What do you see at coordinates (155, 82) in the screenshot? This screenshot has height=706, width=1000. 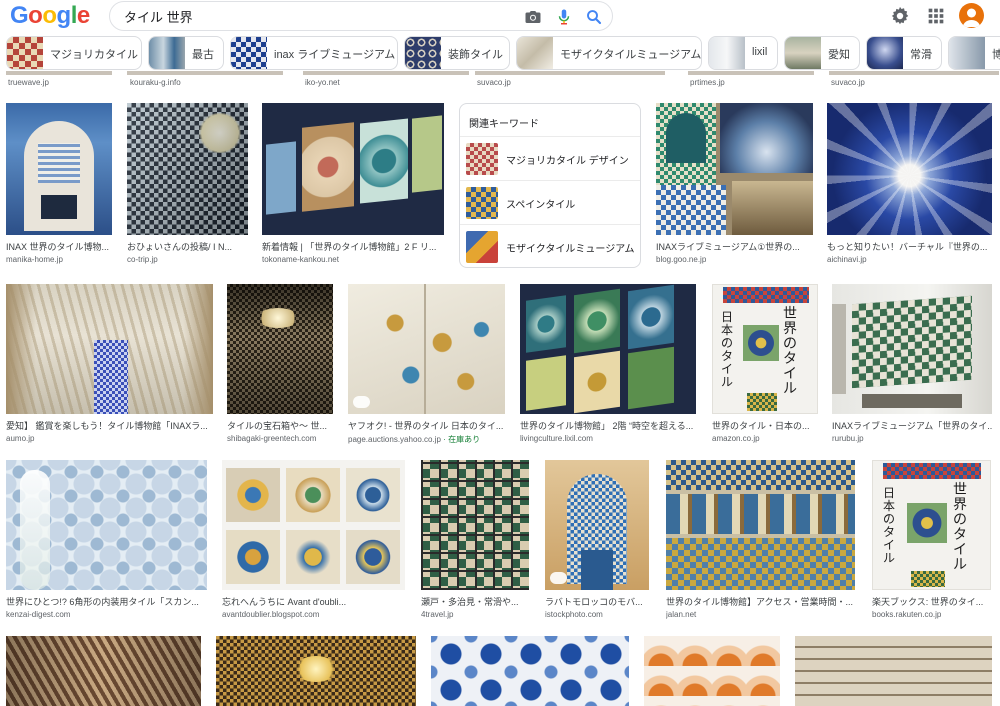 I see `image-source: kouraku-g.info` at bounding box center [155, 82].